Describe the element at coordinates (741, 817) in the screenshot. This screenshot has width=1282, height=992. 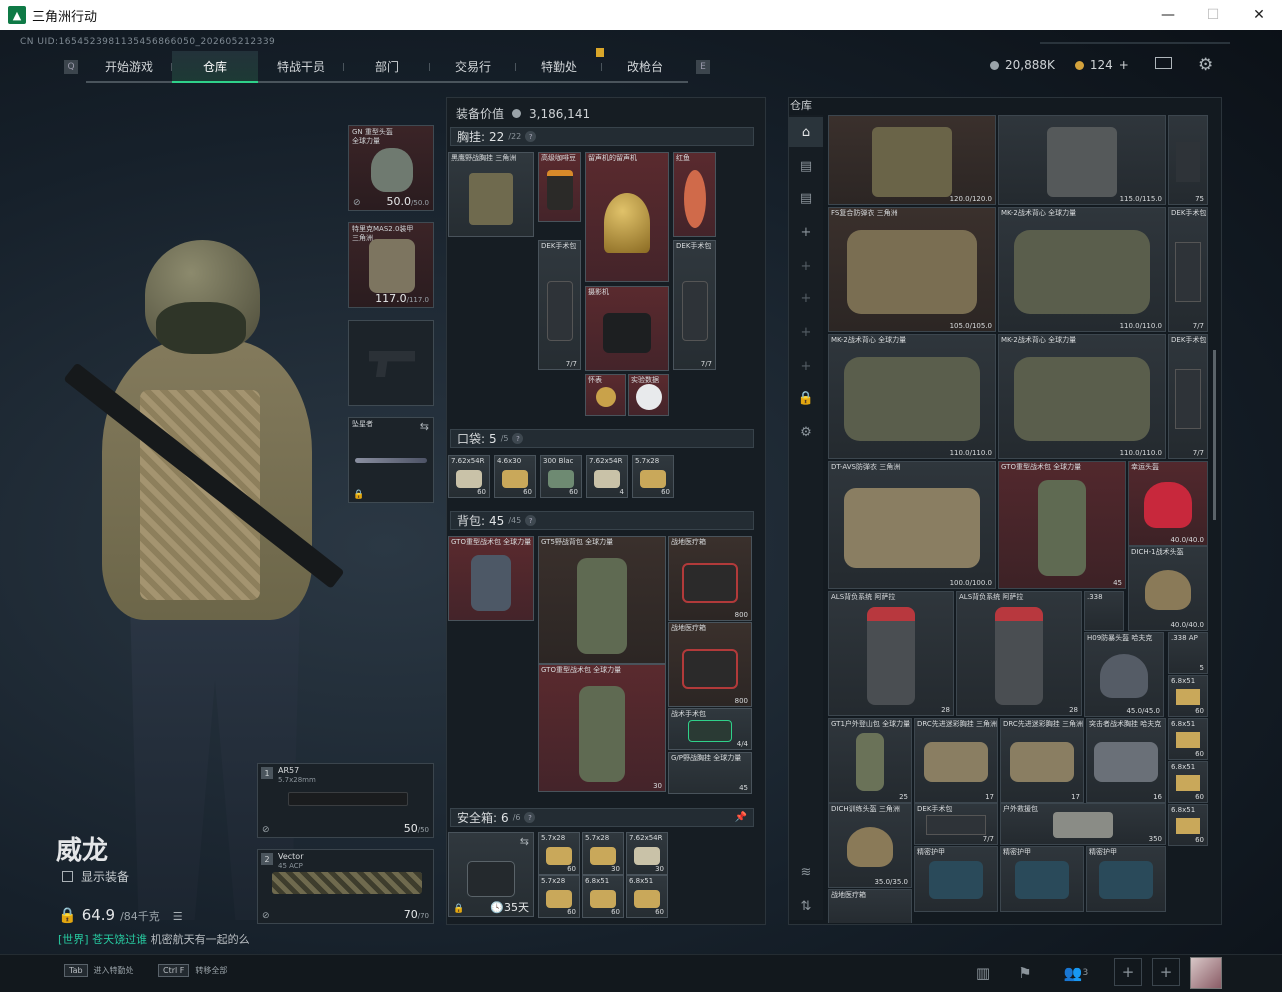
I see `pin-icon: 📌` at that location.